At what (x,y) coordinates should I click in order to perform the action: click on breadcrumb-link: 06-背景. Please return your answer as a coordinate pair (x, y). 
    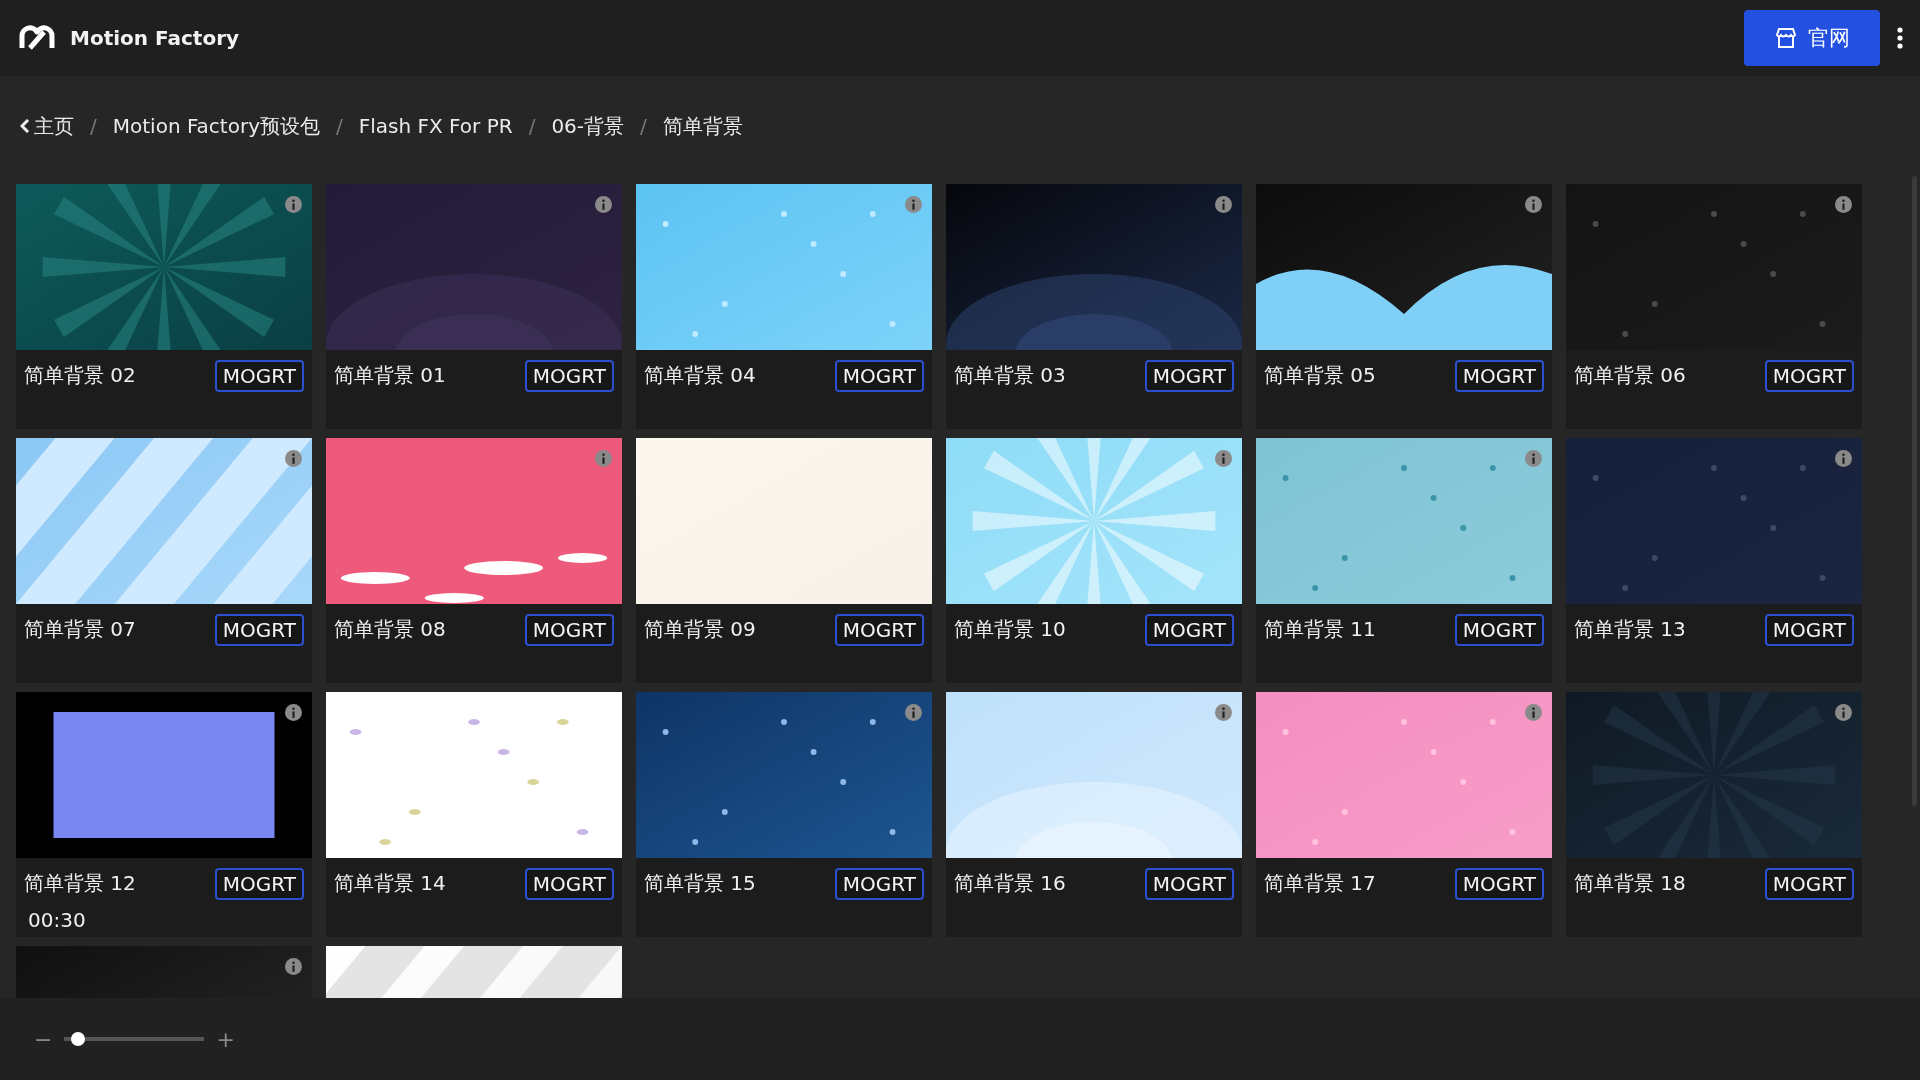
    Looking at the image, I should click on (588, 126).